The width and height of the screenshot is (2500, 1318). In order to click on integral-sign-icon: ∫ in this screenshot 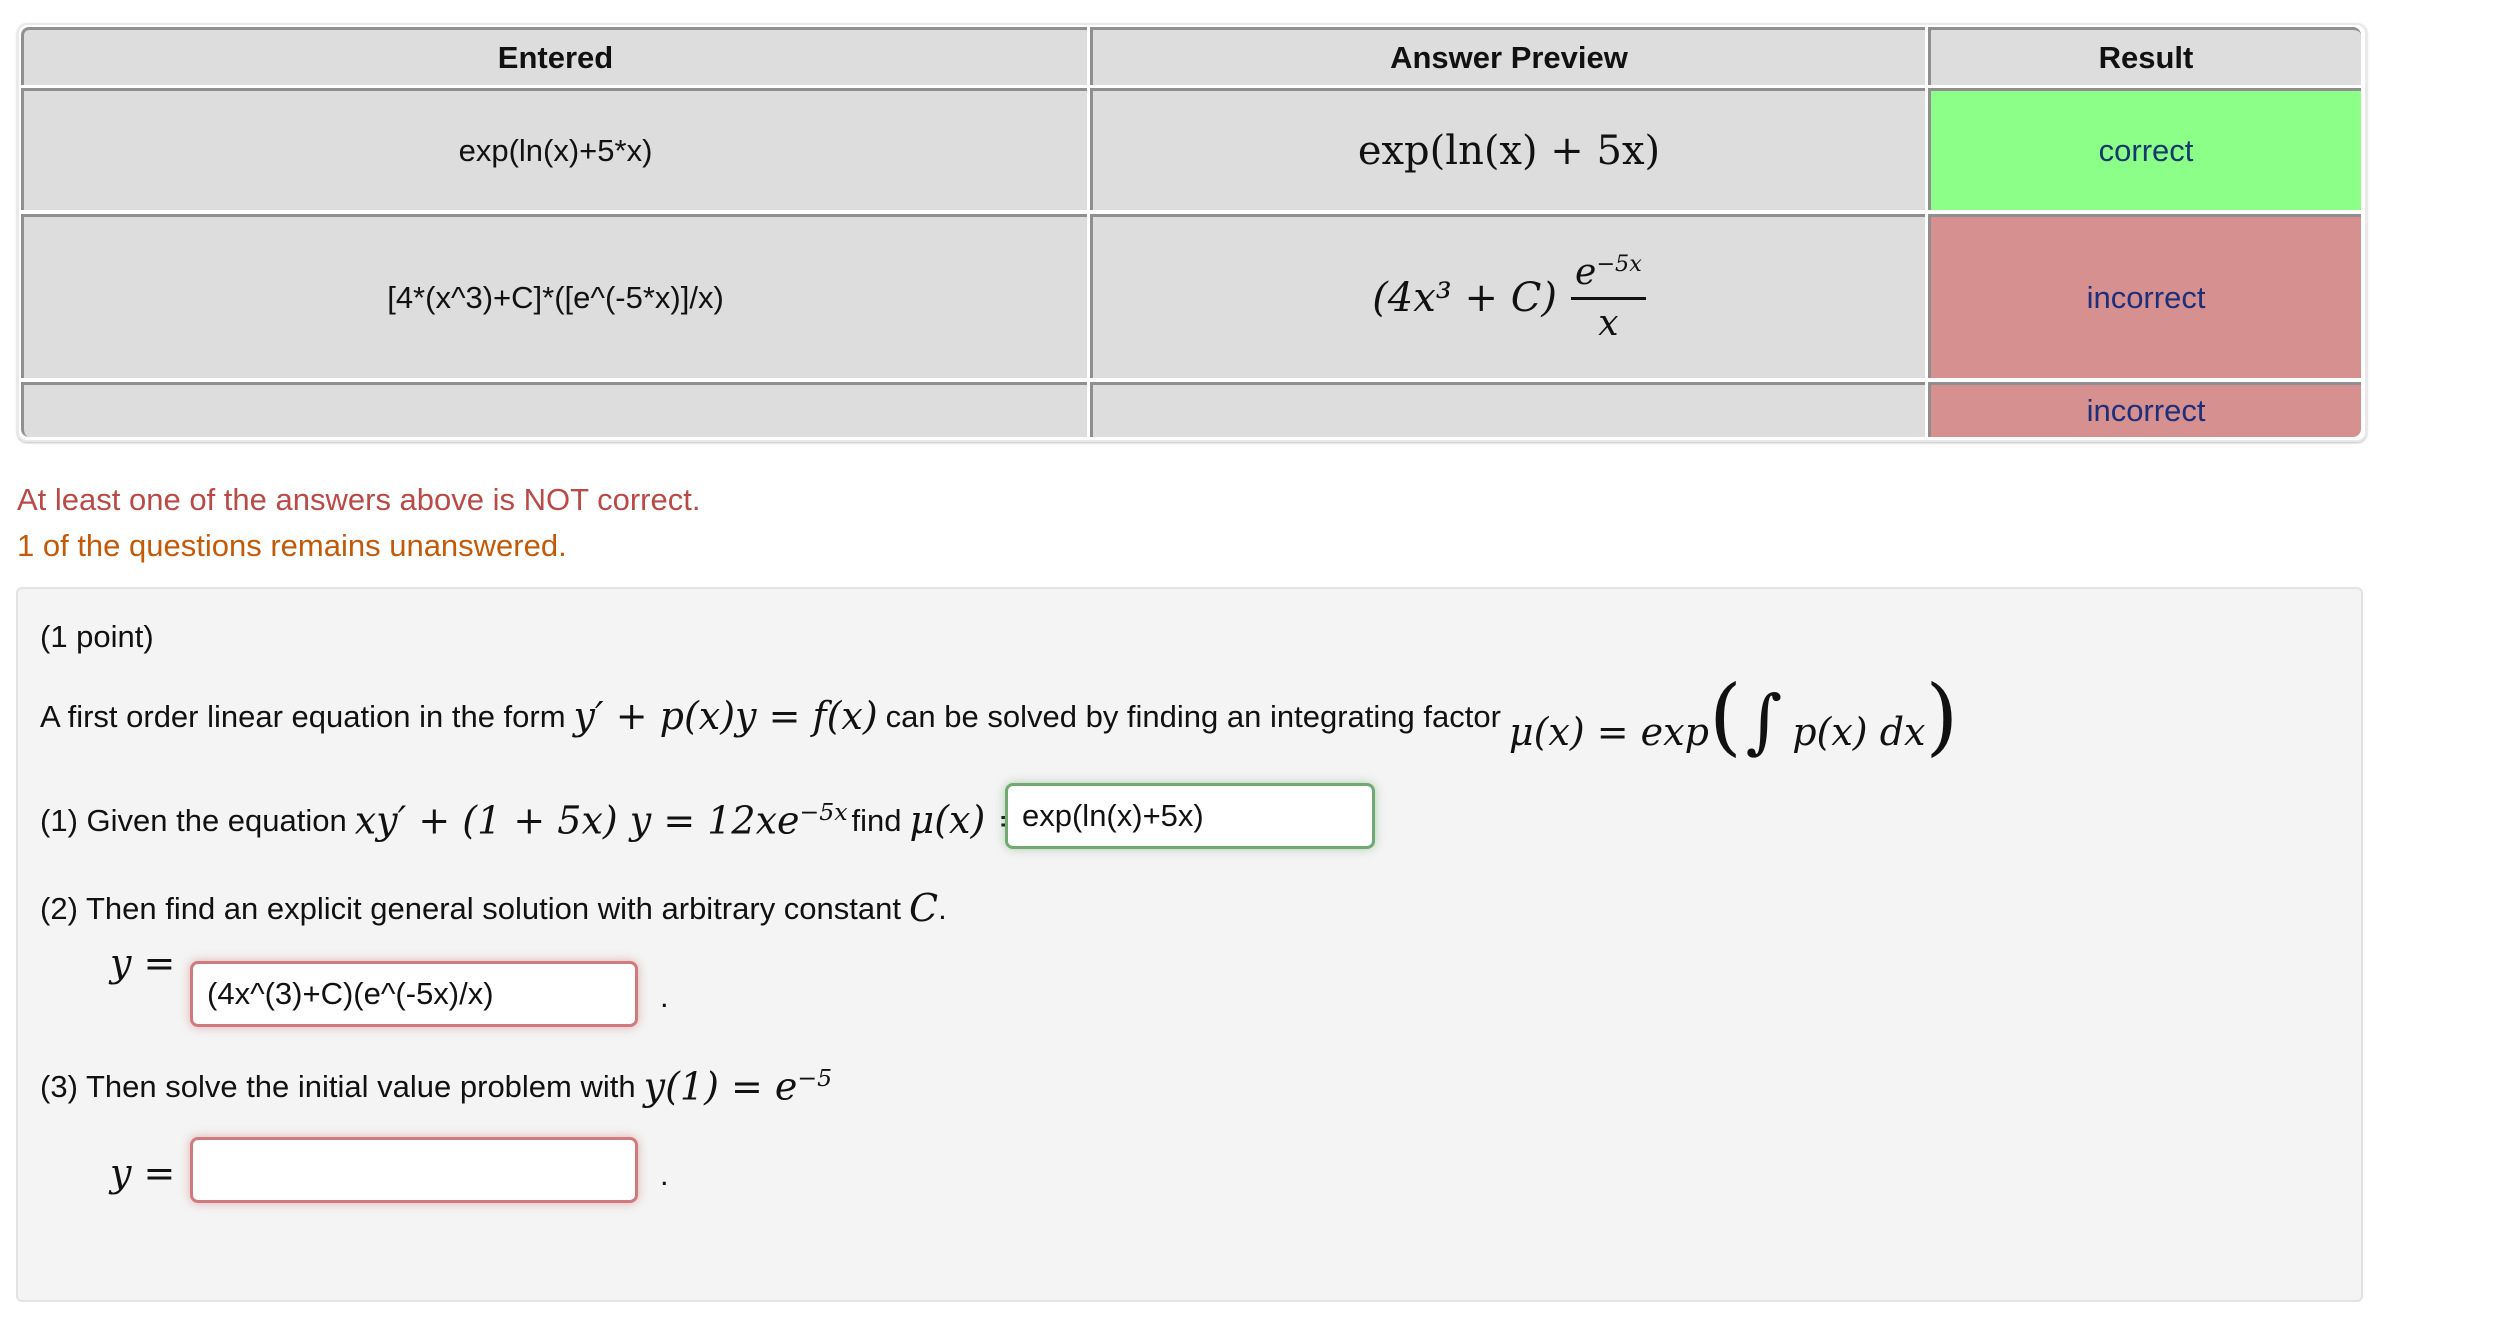, I will do `click(1764, 721)`.